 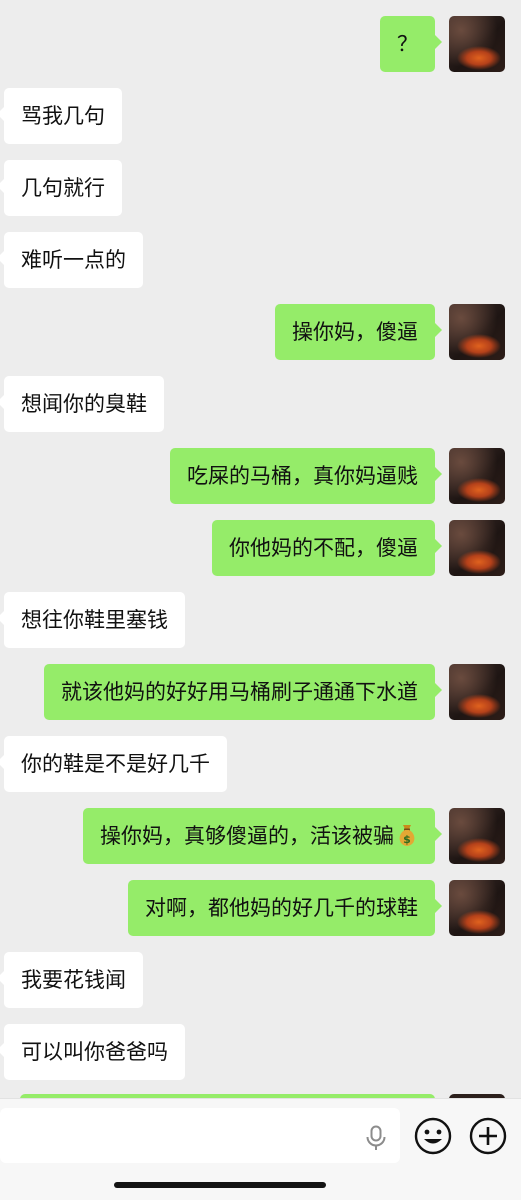 I want to click on message-text: 骂我几句, so click(x=63, y=116).